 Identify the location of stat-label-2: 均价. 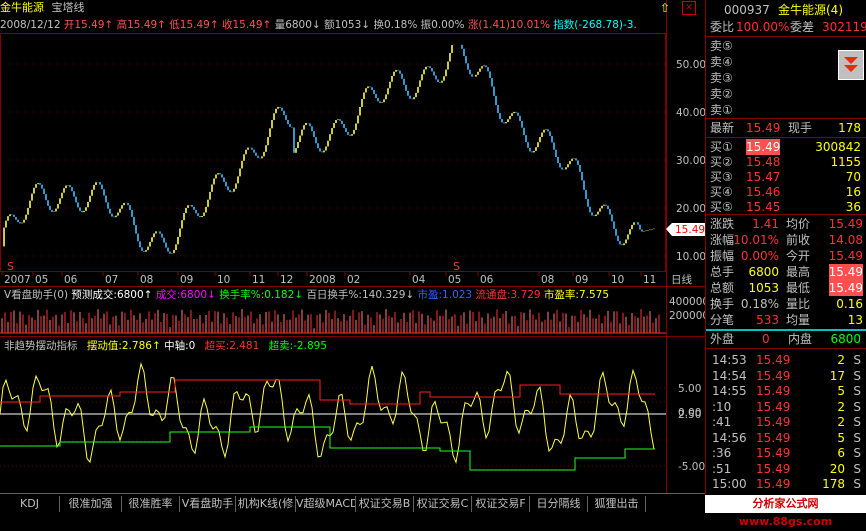
(798, 224).